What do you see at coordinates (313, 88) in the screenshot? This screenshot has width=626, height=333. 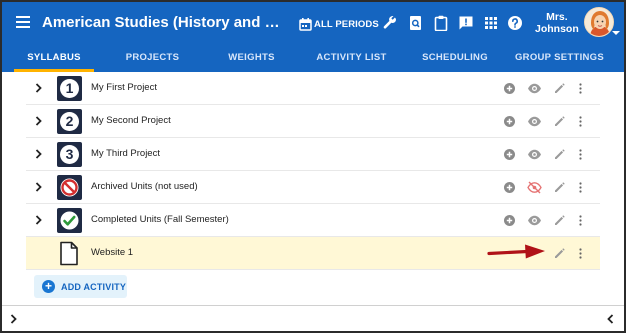 I see `list-item: 1 My First Project` at bounding box center [313, 88].